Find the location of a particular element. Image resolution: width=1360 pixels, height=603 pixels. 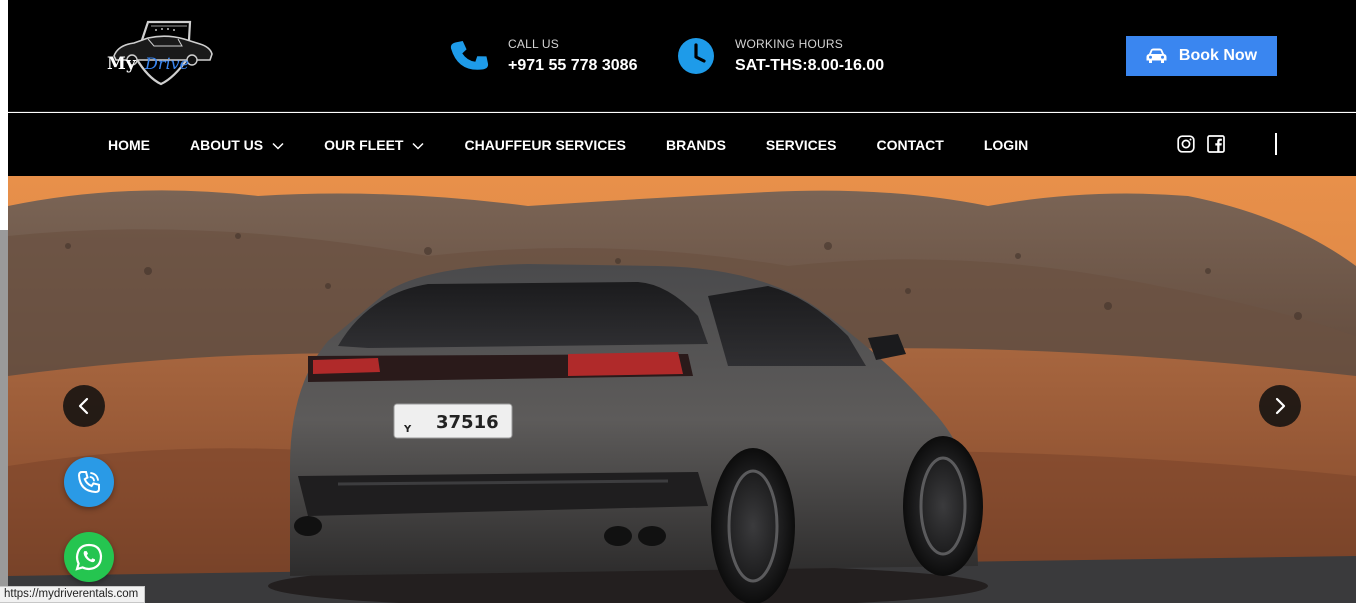

chevron-right-icon is located at coordinates (1280, 406).